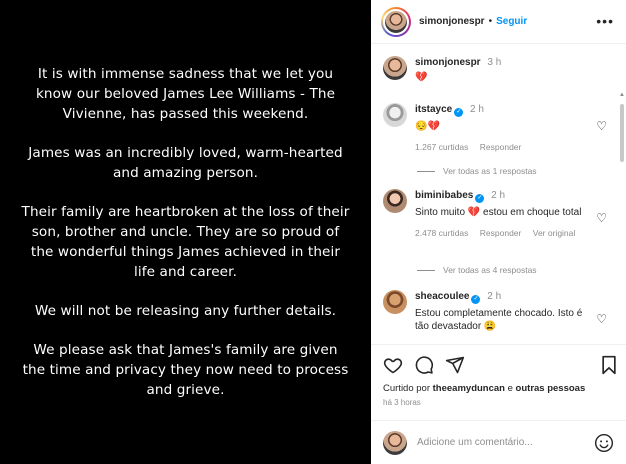  Describe the element at coordinates (427, 126) in the screenshot. I see `comment-text: 😔💔` at that location.